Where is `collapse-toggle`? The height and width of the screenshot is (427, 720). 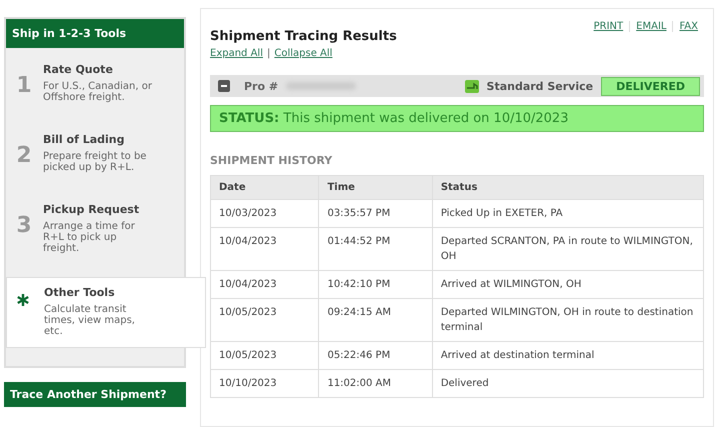 collapse-toggle is located at coordinates (224, 86).